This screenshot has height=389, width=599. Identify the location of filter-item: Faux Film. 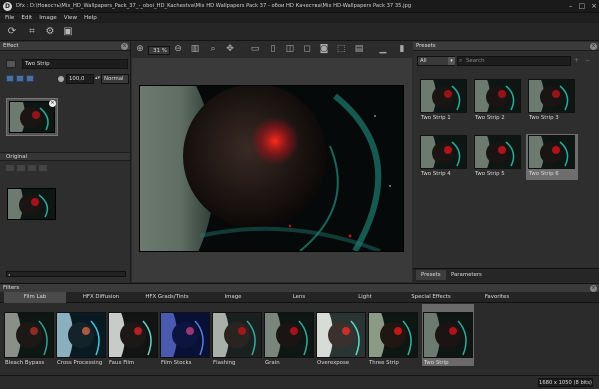
(133, 335).